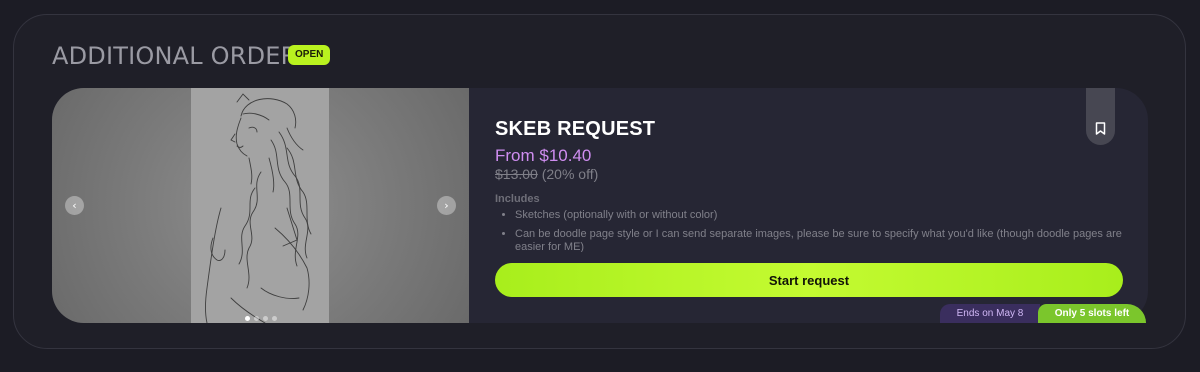 The image size is (1200, 372). What do you see at coordinates (990, 313) in the screenshot?
I see `ends-date-badge: Ends on May 8` at bounding box center [990, 313].